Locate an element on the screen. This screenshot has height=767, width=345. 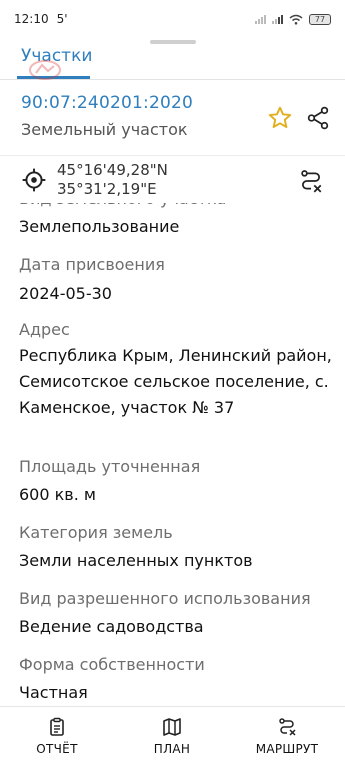
detail-value: Земли населенных пунктов is located at coordinates (136, 560).